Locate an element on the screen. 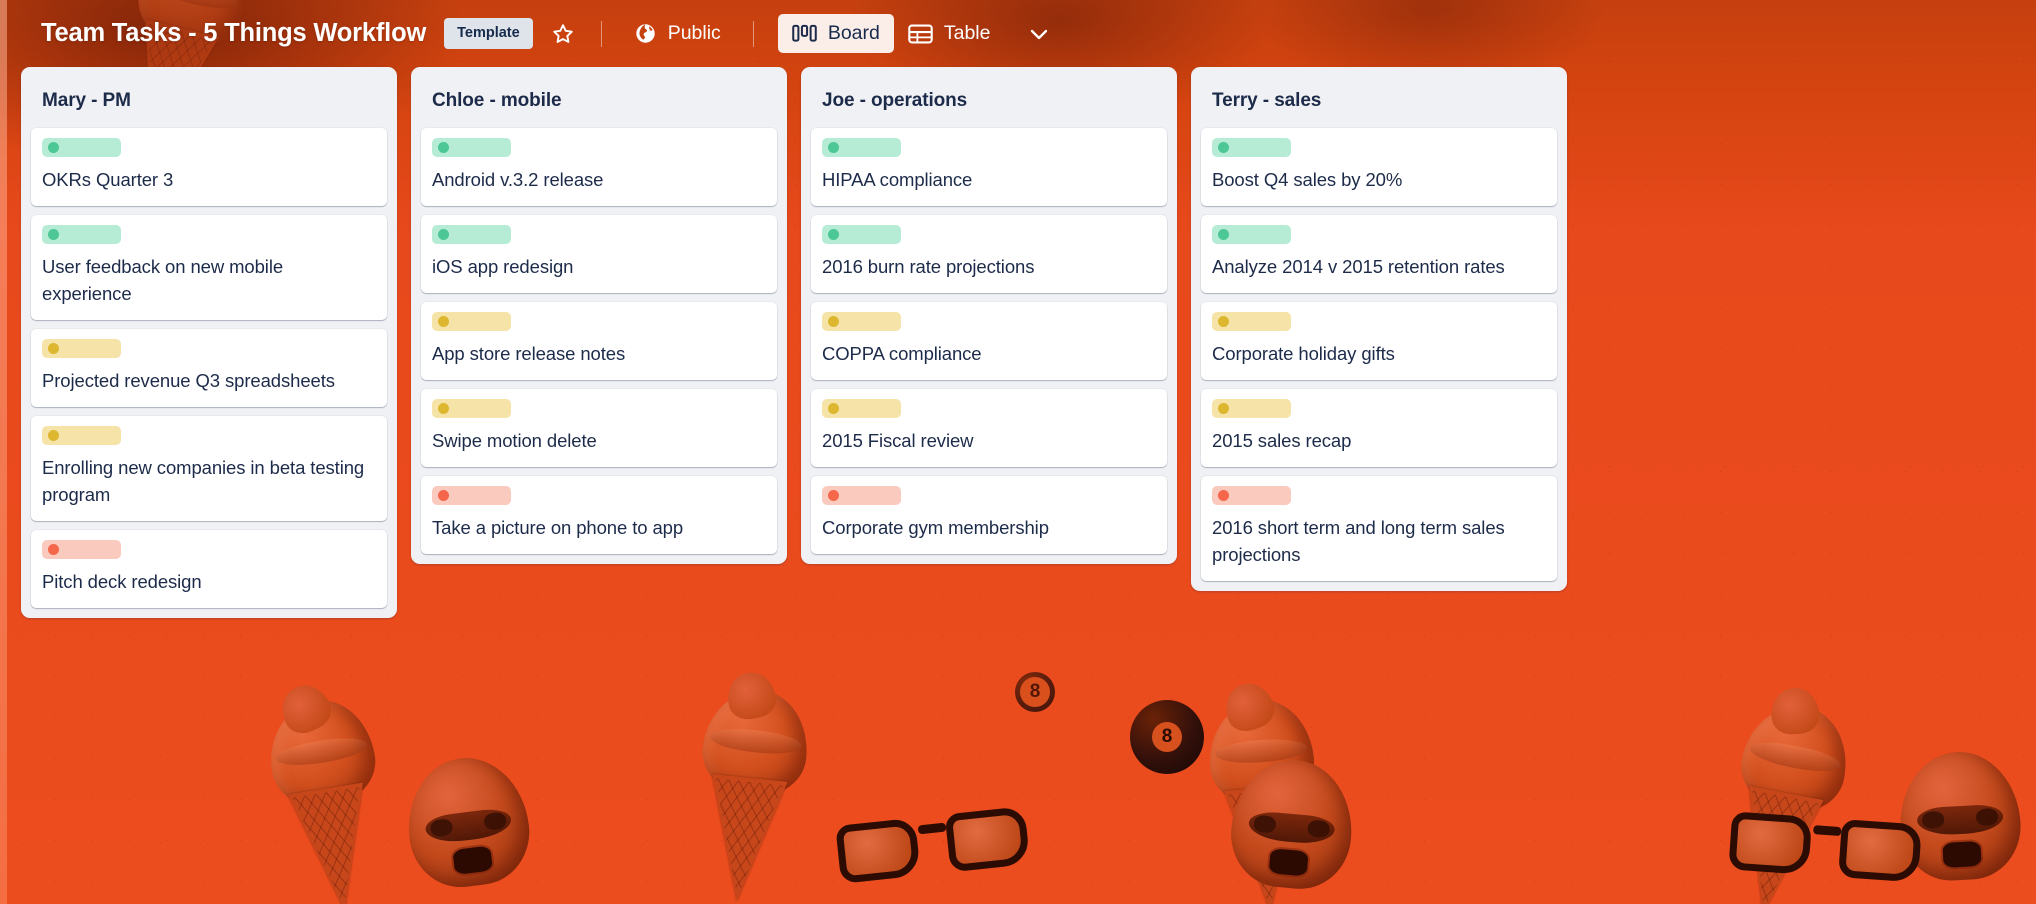 The height and width of the screenshot is (904, 2036). board-card: Pitch deck redesign is located at coordinates (209, 569).